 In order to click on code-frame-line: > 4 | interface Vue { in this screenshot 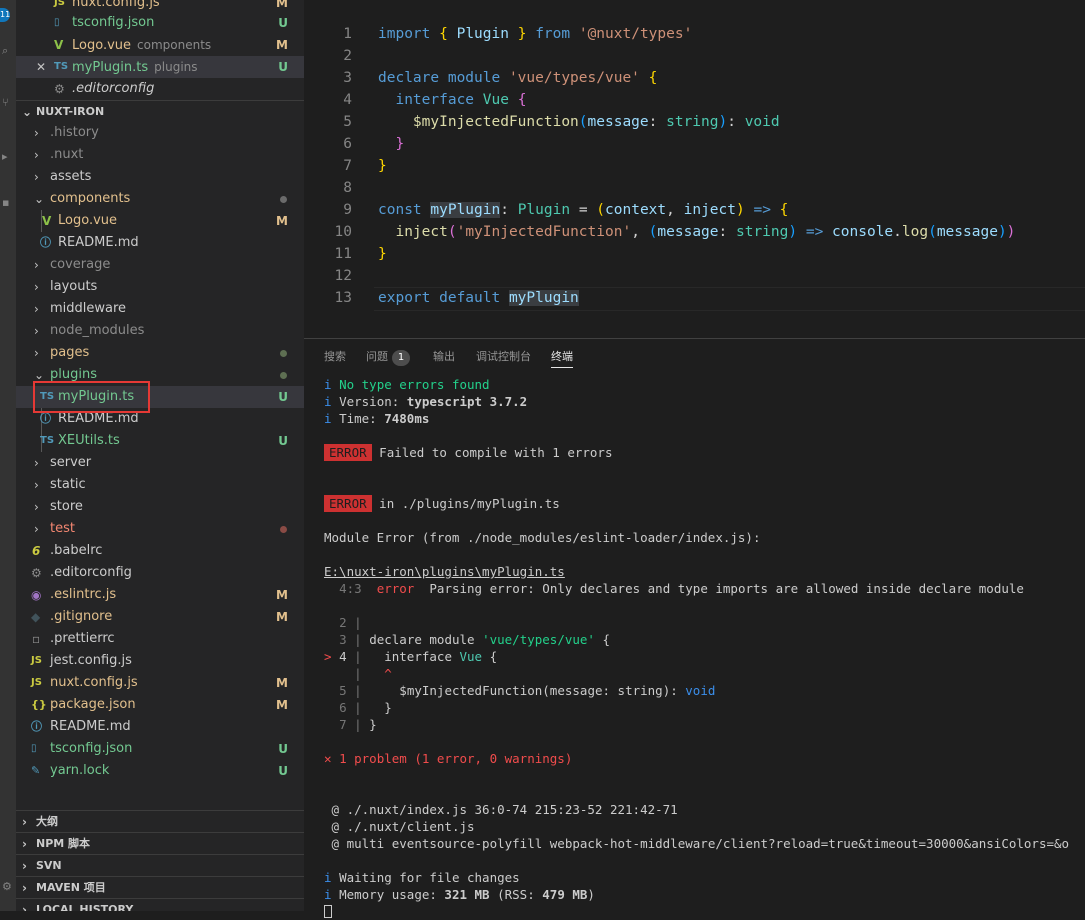, I will do `click(411, 656)`.